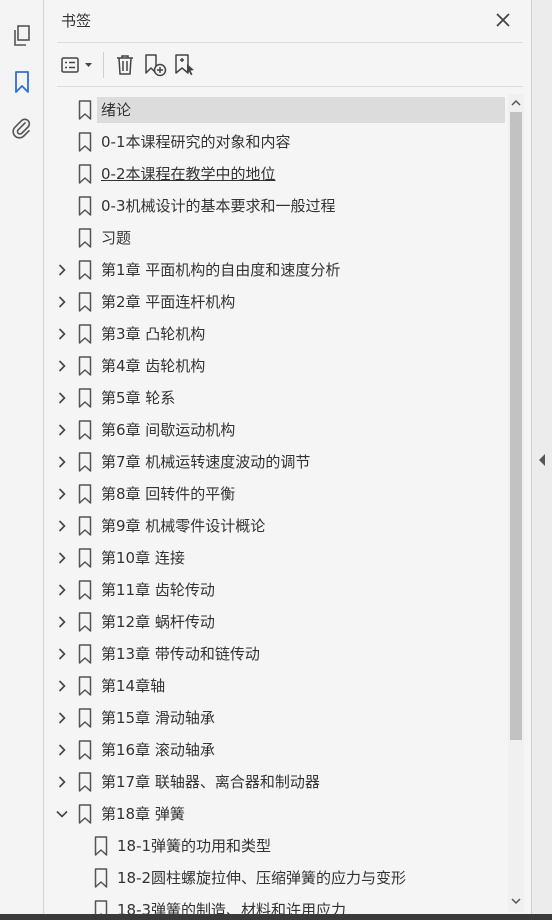 Image resolution: width=552 pixels, height=920 pixels. I want to click on bookmark-row: 习题, so click(276, 238).